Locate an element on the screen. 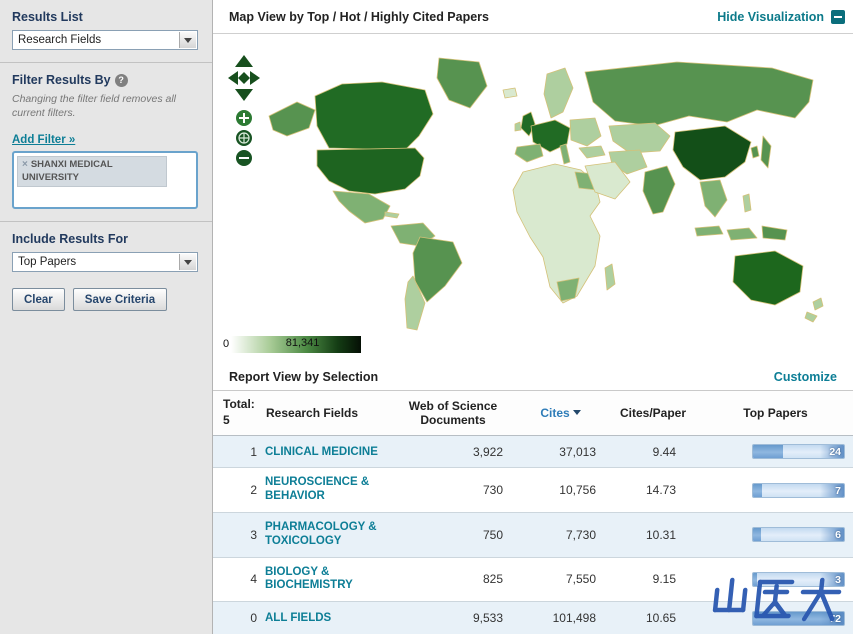 This screenshot has height=634, width=853. cites-per-paper-cell: 10.31 is located at coordinates (653, 535).